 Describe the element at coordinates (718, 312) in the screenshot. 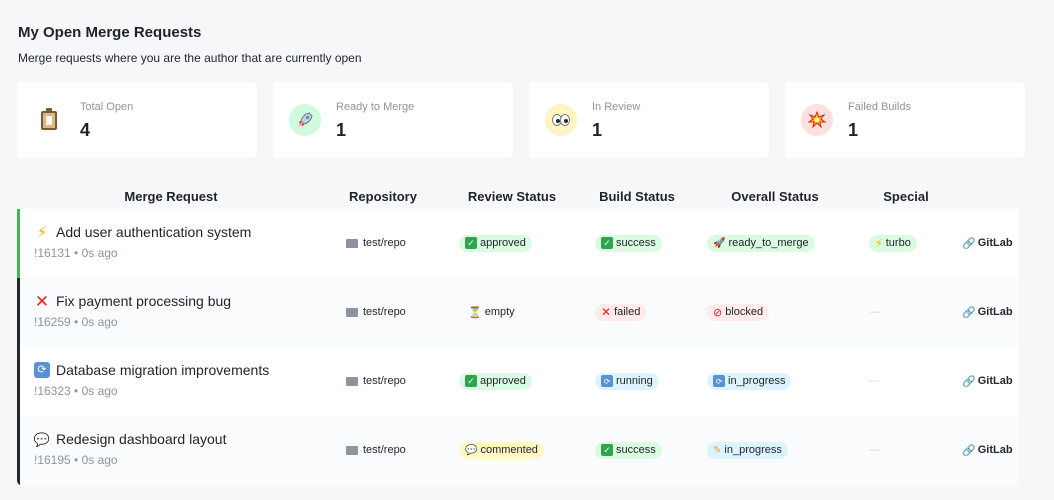

I see `prohibited-icon: ⊘` at that location.